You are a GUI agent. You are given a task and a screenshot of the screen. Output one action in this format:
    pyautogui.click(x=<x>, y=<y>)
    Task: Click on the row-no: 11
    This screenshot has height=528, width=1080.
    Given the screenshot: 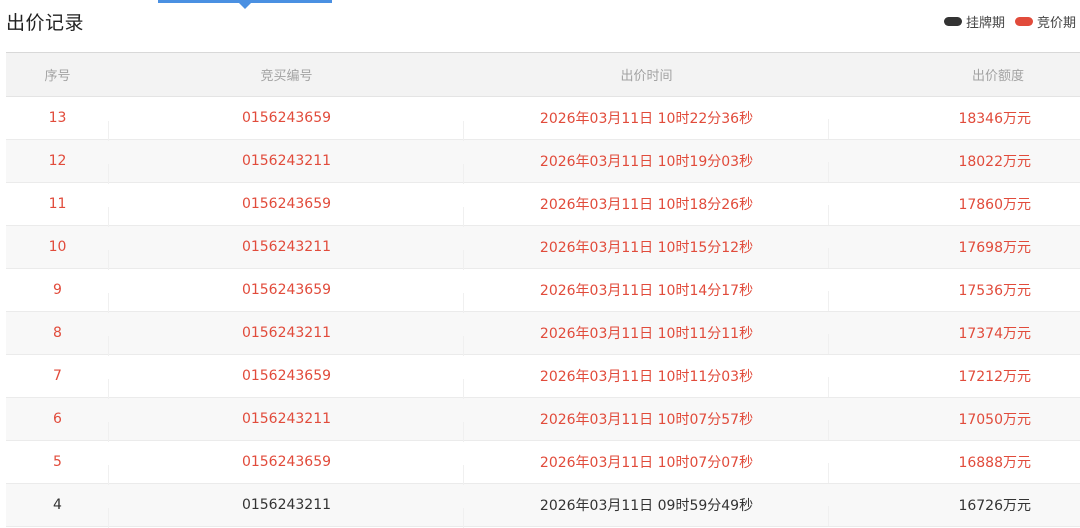 What is the action you would take?
    pyautogui.click(x=57, y=211)
    